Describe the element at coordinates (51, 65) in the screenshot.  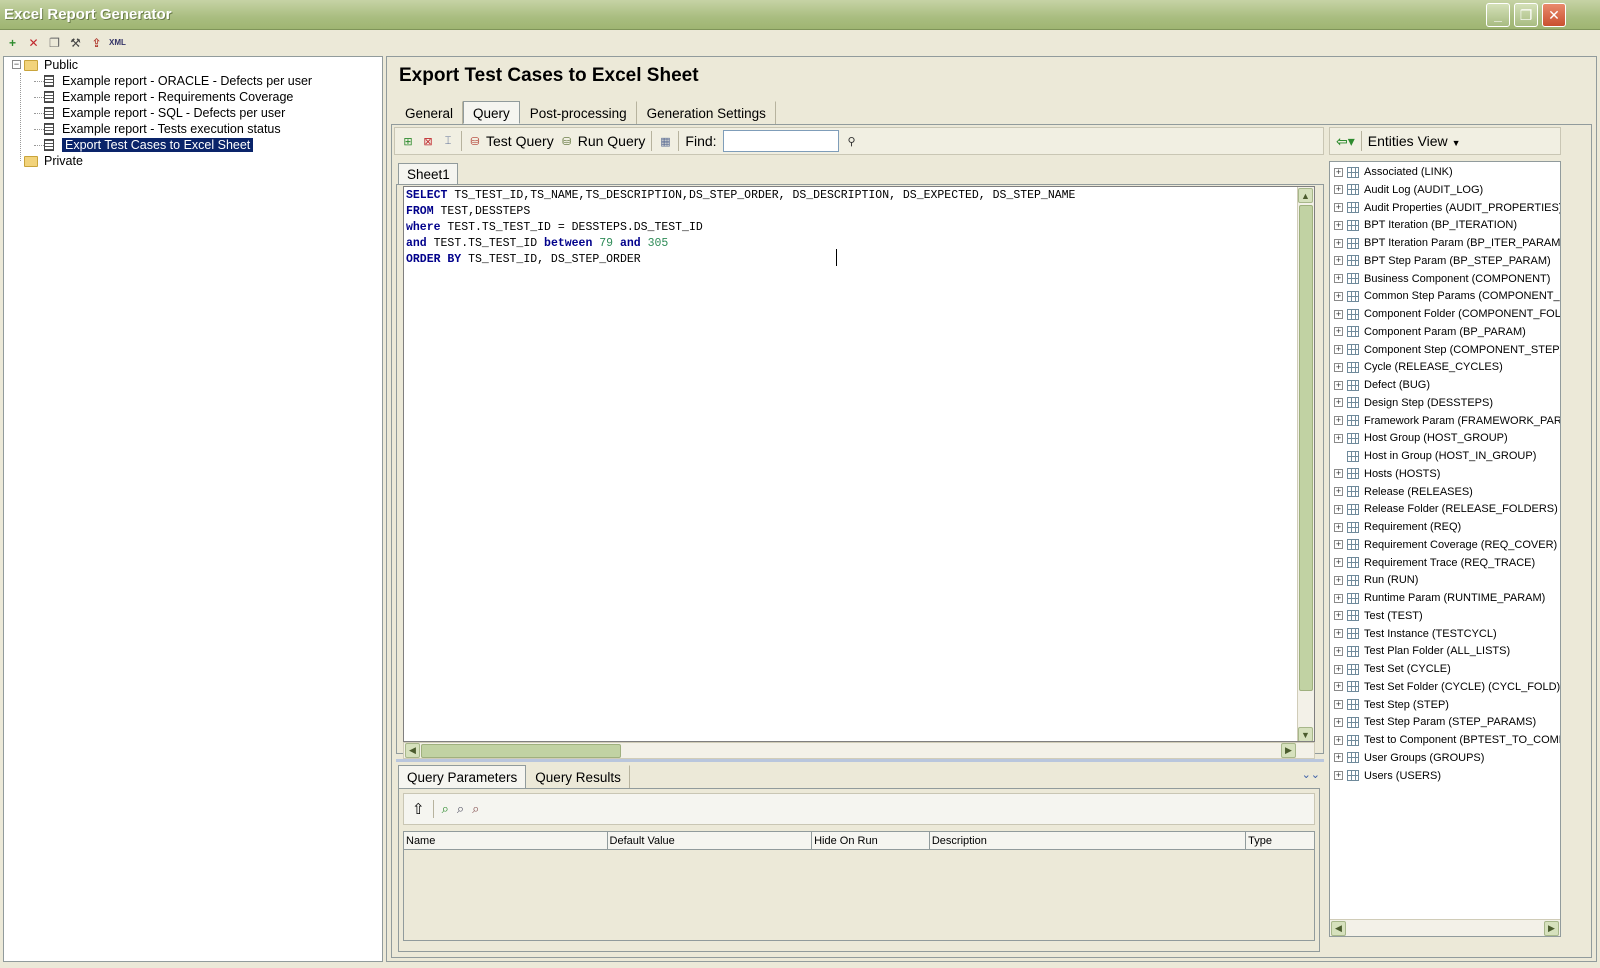
I see `tree-folder-public: Public` at that location.